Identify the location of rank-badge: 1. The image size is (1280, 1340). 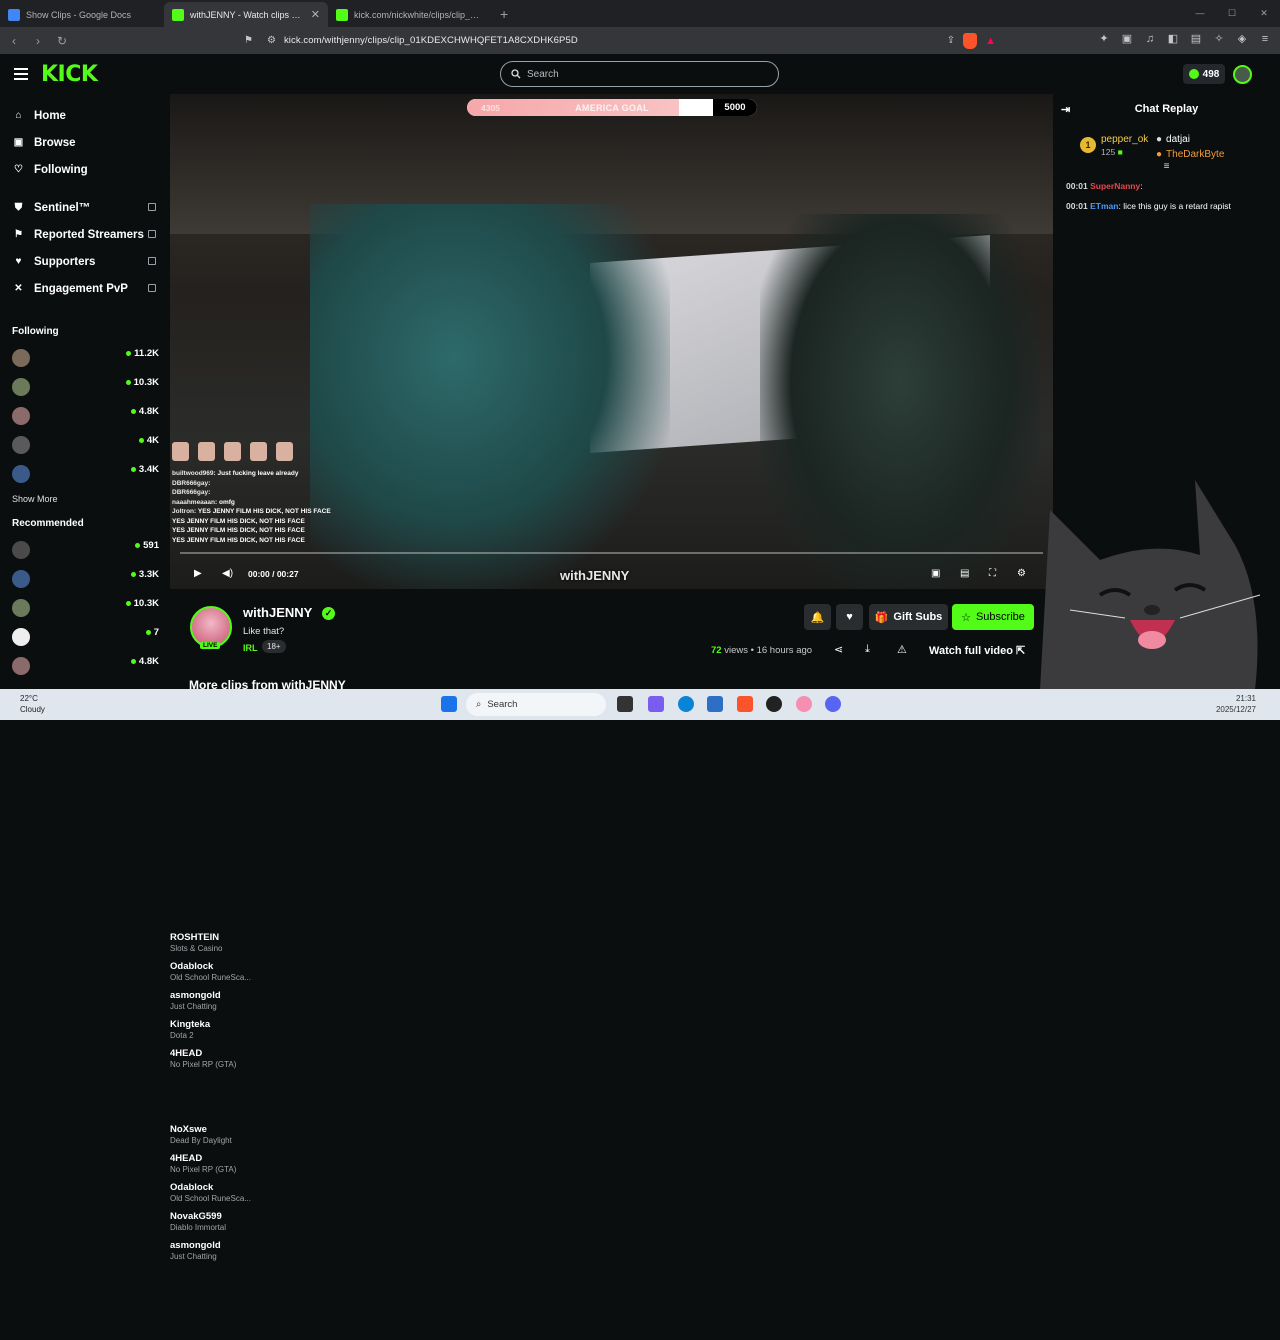
(1088, 145).